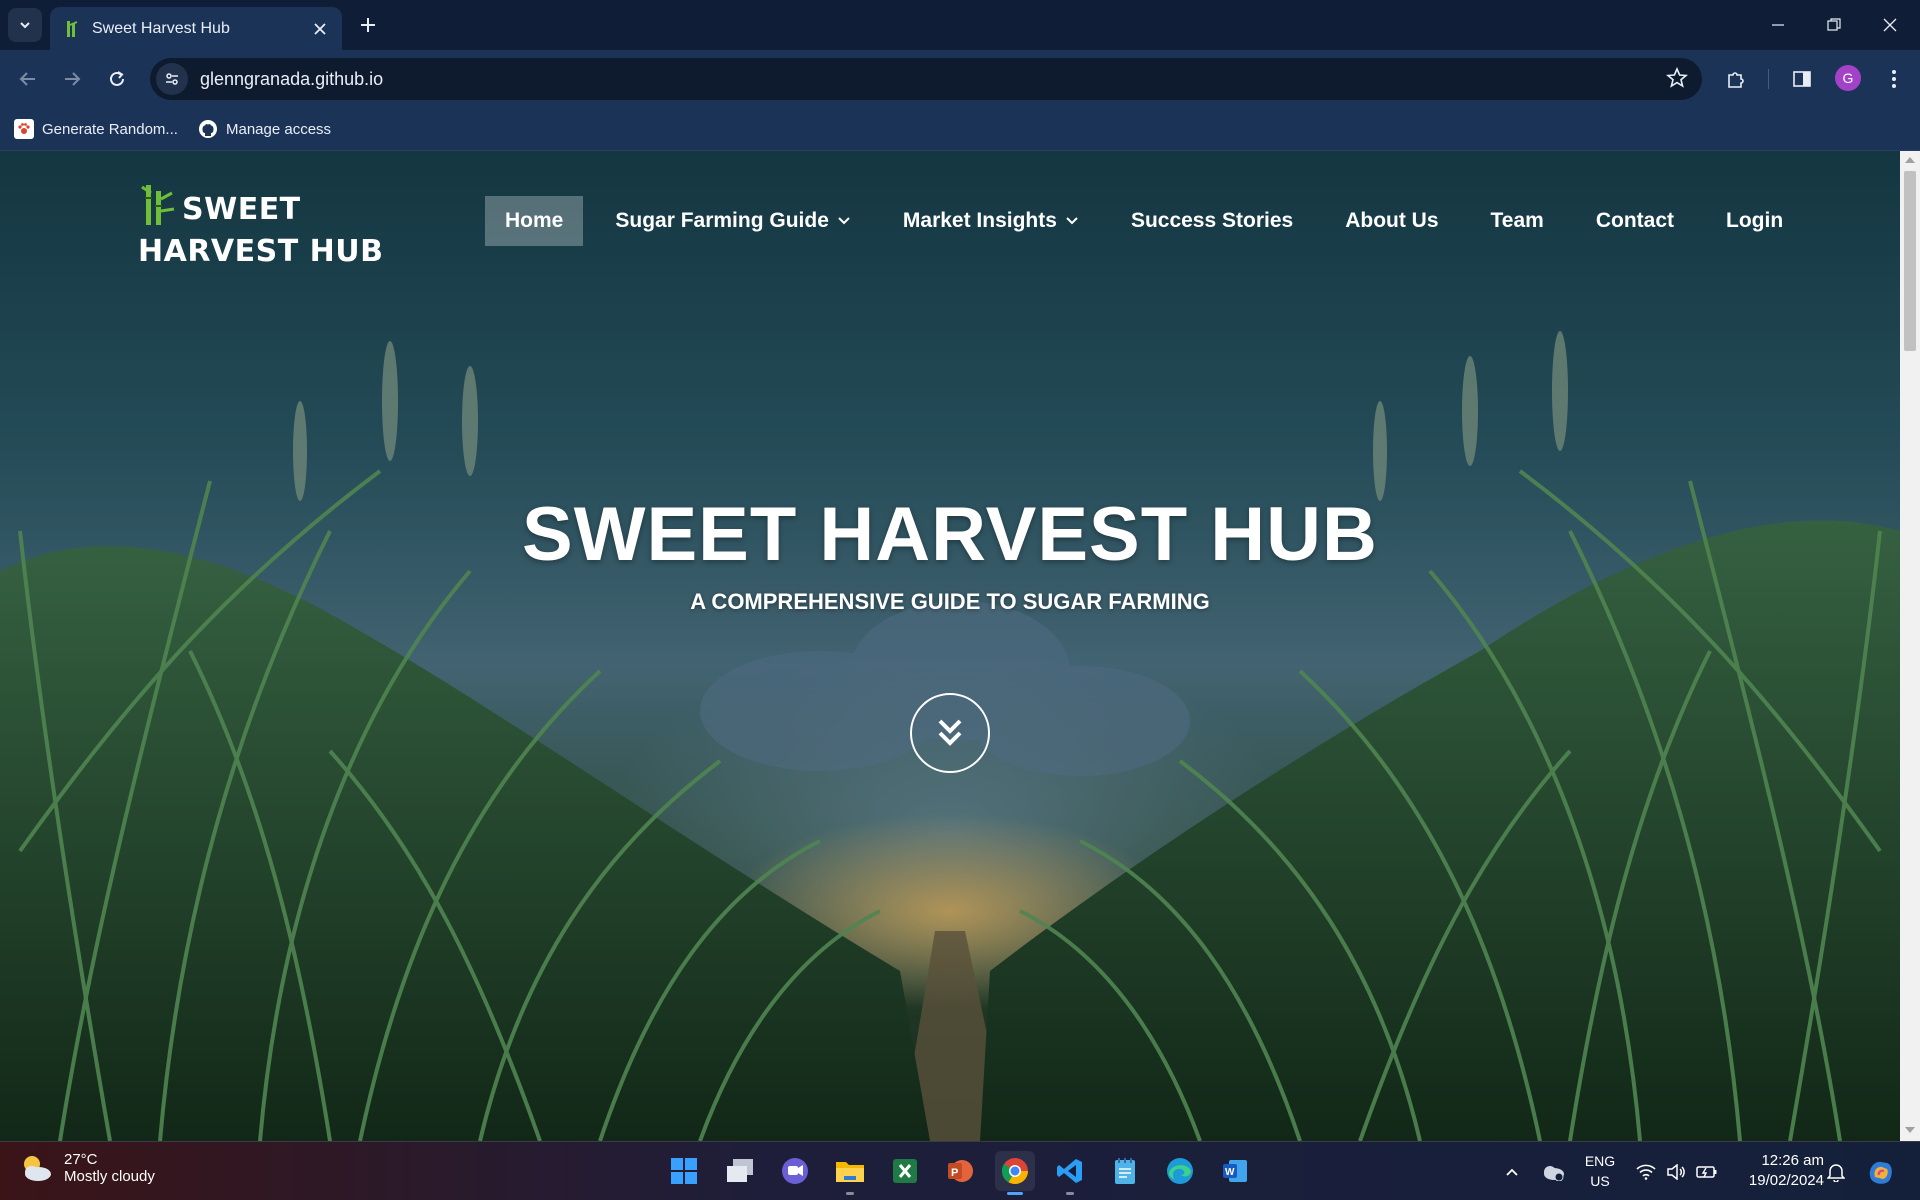 The height and width of the screenshot is (1200, 1920). I want to click on language-indicator: ENG US, so click(1600, 1171).